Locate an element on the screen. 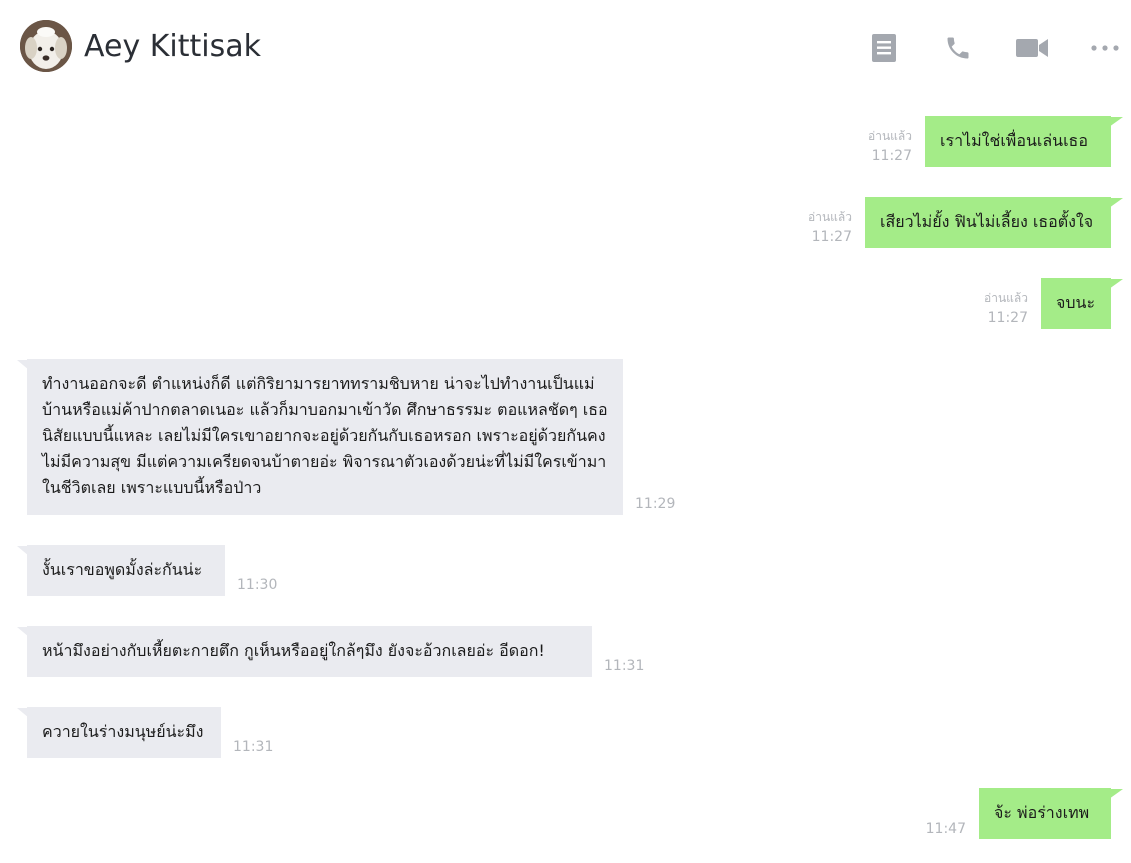  incoming-message-bubble: ควายในร่างมนุษย์น่ะมึง is located at coordinates (124, 732).